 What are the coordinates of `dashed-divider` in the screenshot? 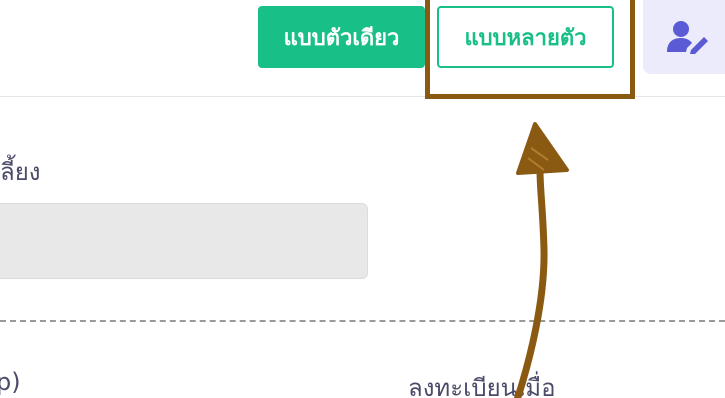 It's located at (362, 321).